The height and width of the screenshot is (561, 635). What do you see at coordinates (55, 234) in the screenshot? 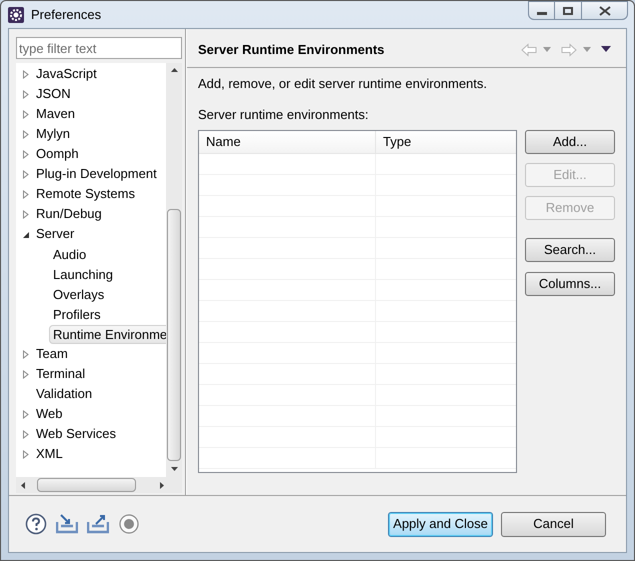
I see `tree-item: Server` at bounding box center [55, 234].